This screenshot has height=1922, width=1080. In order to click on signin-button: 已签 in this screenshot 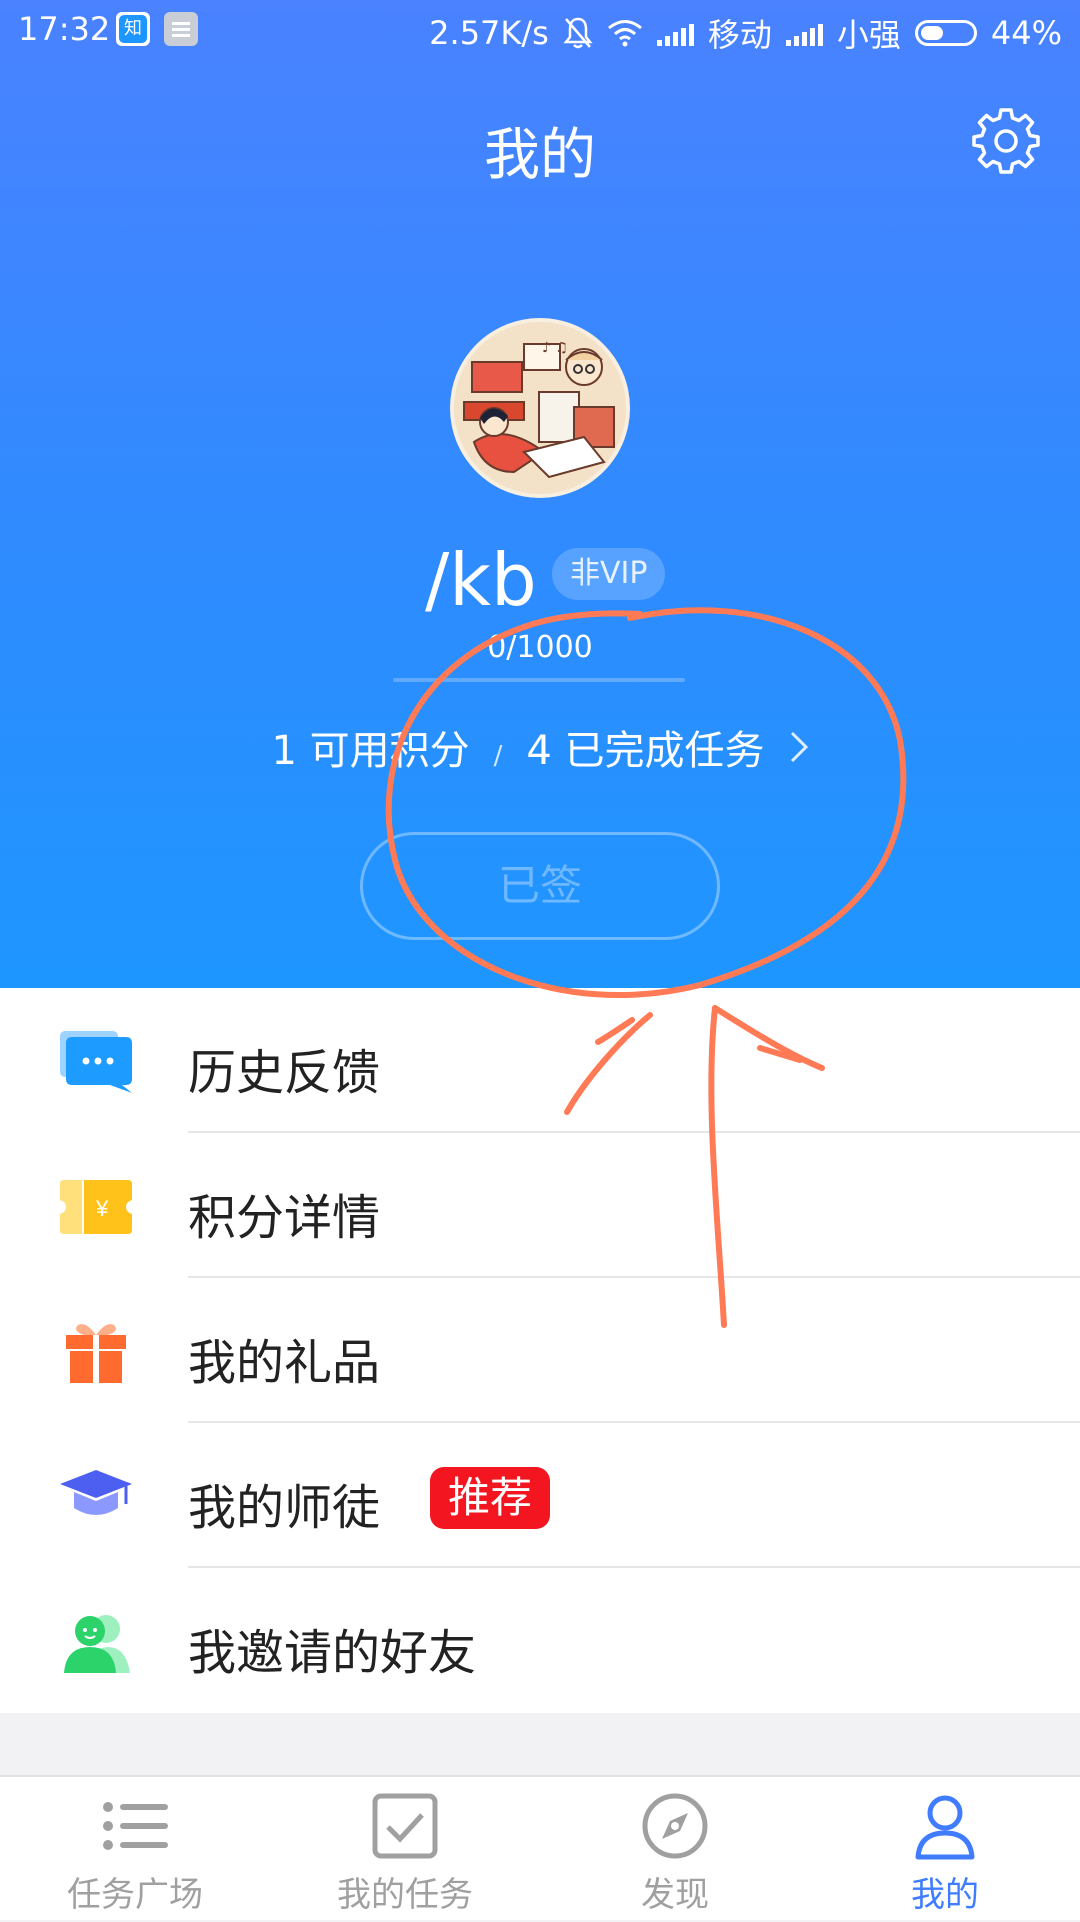, I will do `click(540, 886)`.